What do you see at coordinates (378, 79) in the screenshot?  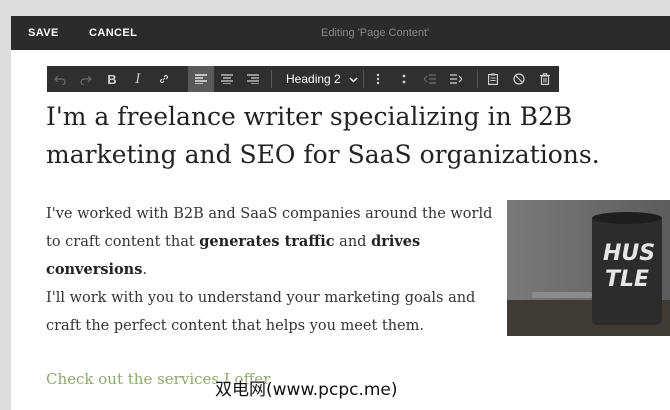 I see `bulleted-list-icon` at bounding box center [378, 79].